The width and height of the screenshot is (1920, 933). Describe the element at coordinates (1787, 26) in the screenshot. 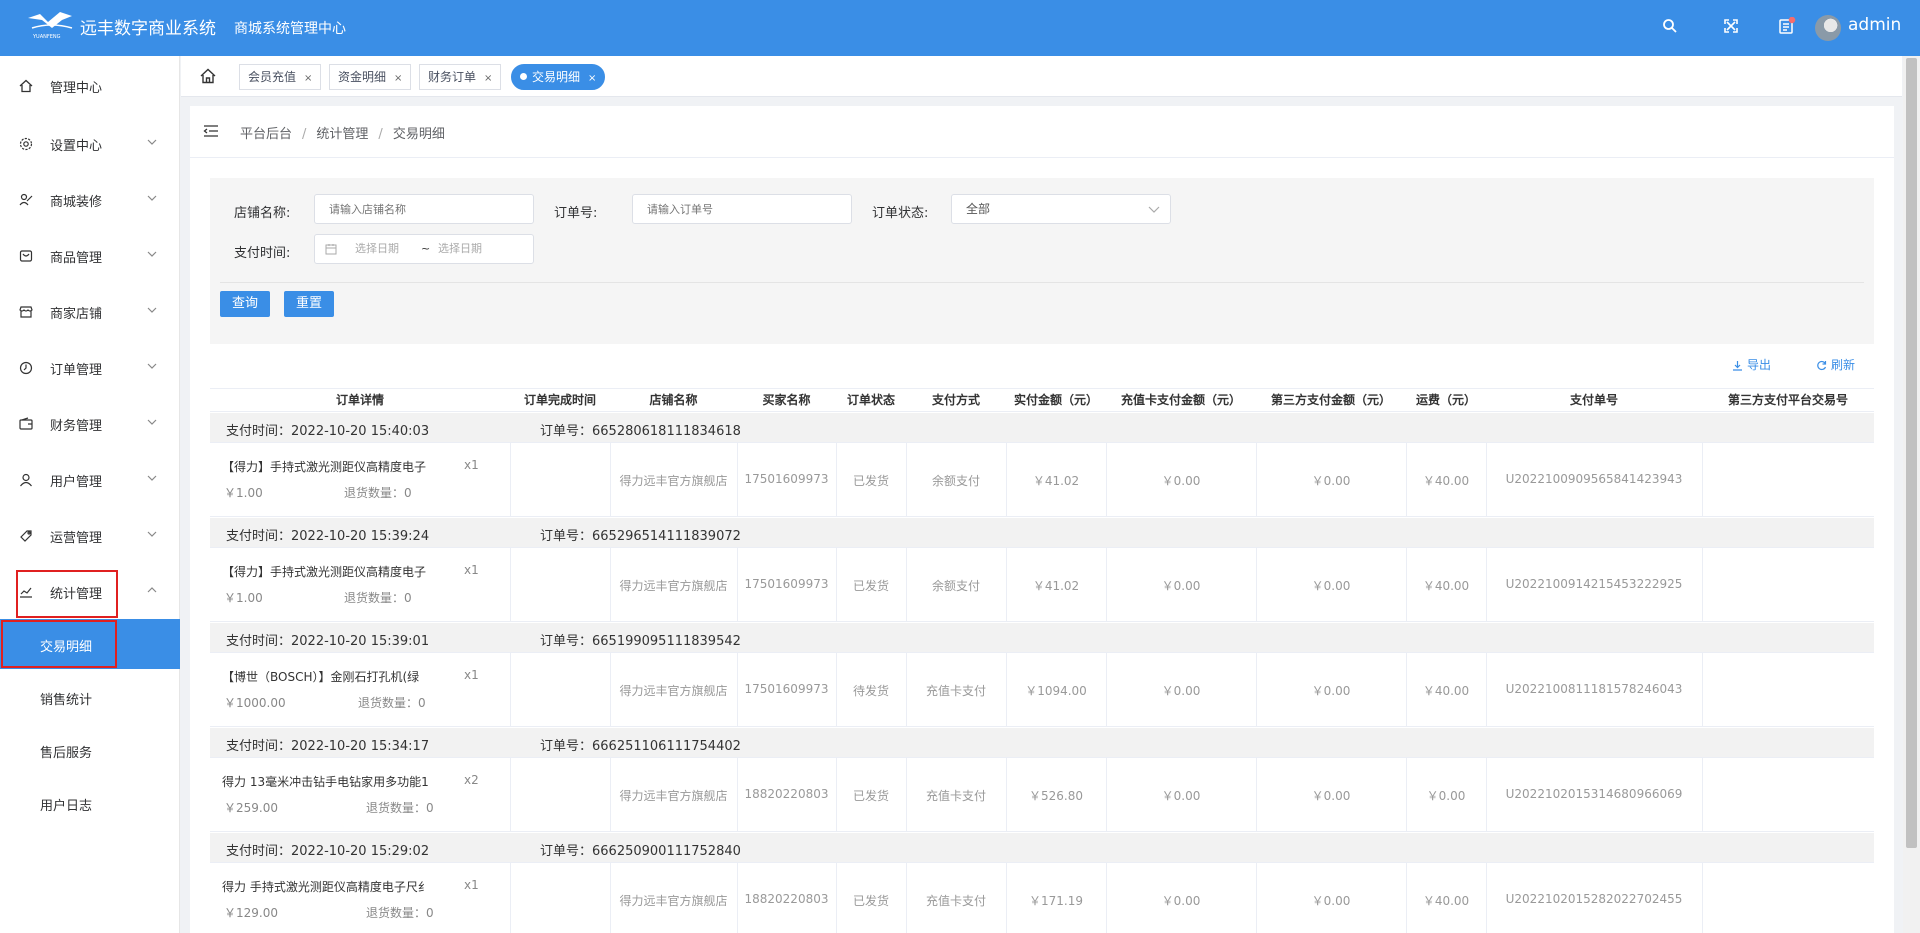

I see `message-icon` at that location.